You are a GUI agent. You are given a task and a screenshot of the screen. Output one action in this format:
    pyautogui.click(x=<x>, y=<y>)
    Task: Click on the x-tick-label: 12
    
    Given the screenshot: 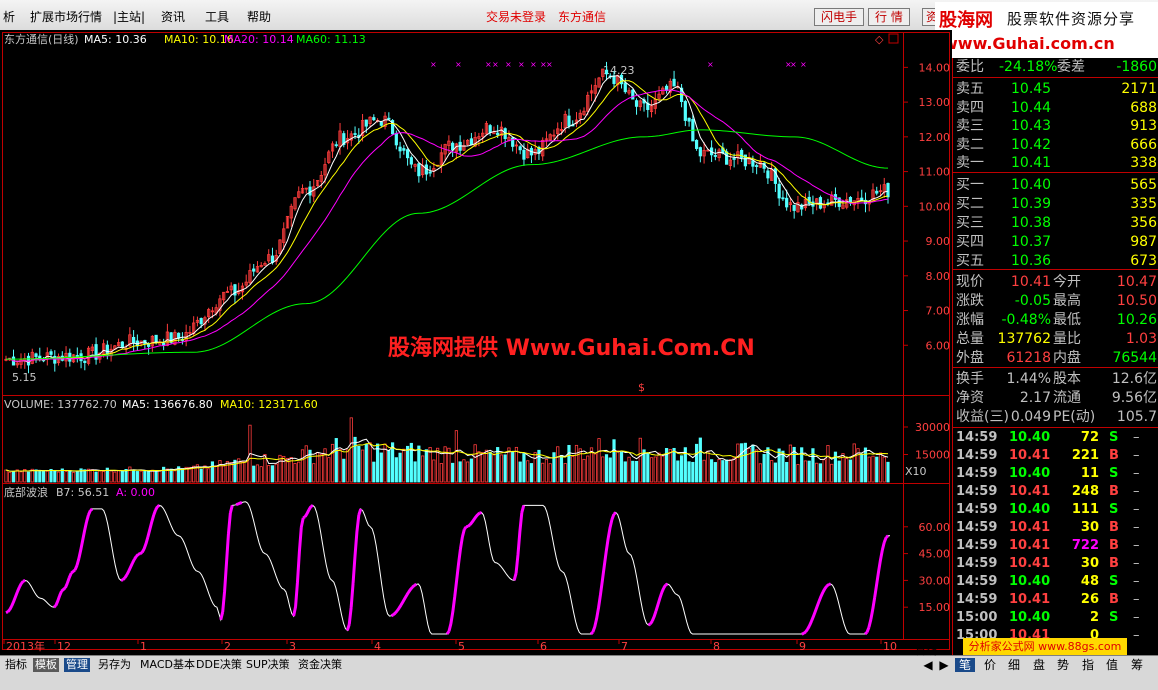 What is the action you would take?
    pyautogui.click(x=64, y=646)
    